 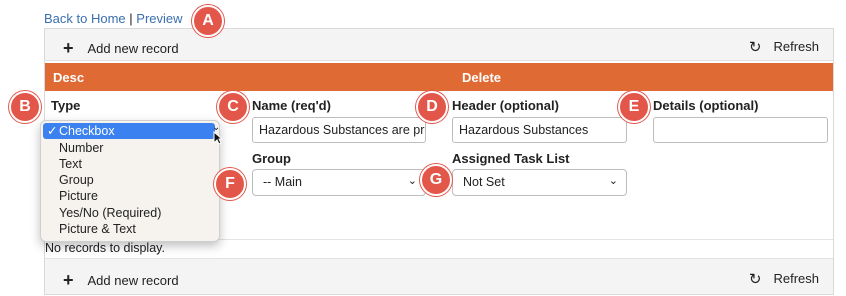 I want to click on type-option: Group, so click(x=129, y=180).